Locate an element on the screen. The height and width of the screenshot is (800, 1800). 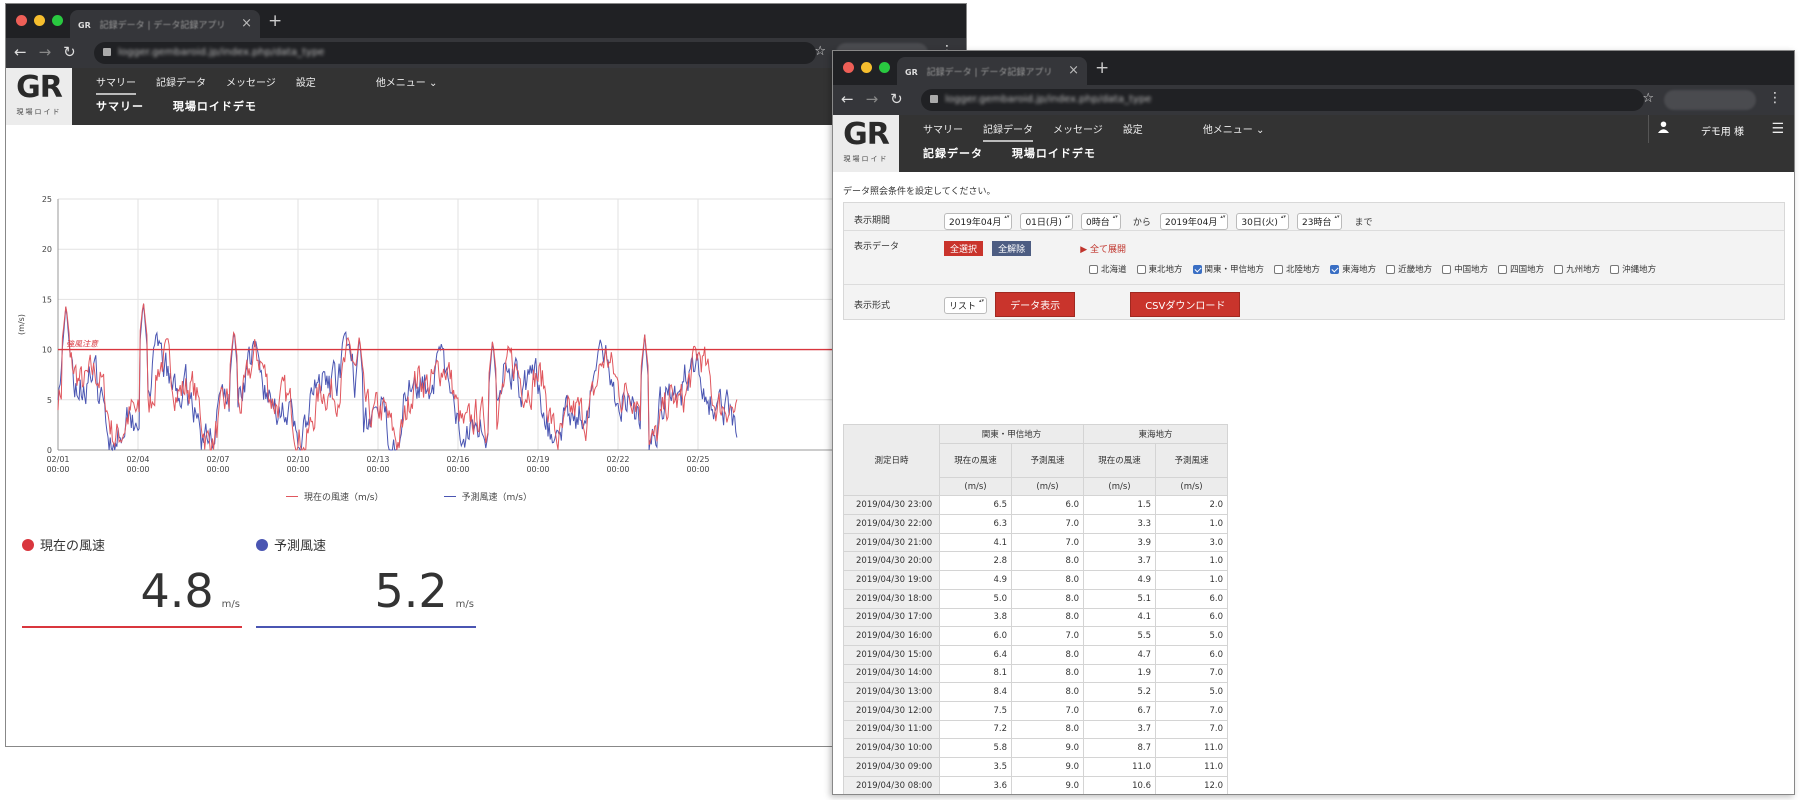
cell-datetime: 2019/04/30 11:00 is located at coordinates (891, 729).